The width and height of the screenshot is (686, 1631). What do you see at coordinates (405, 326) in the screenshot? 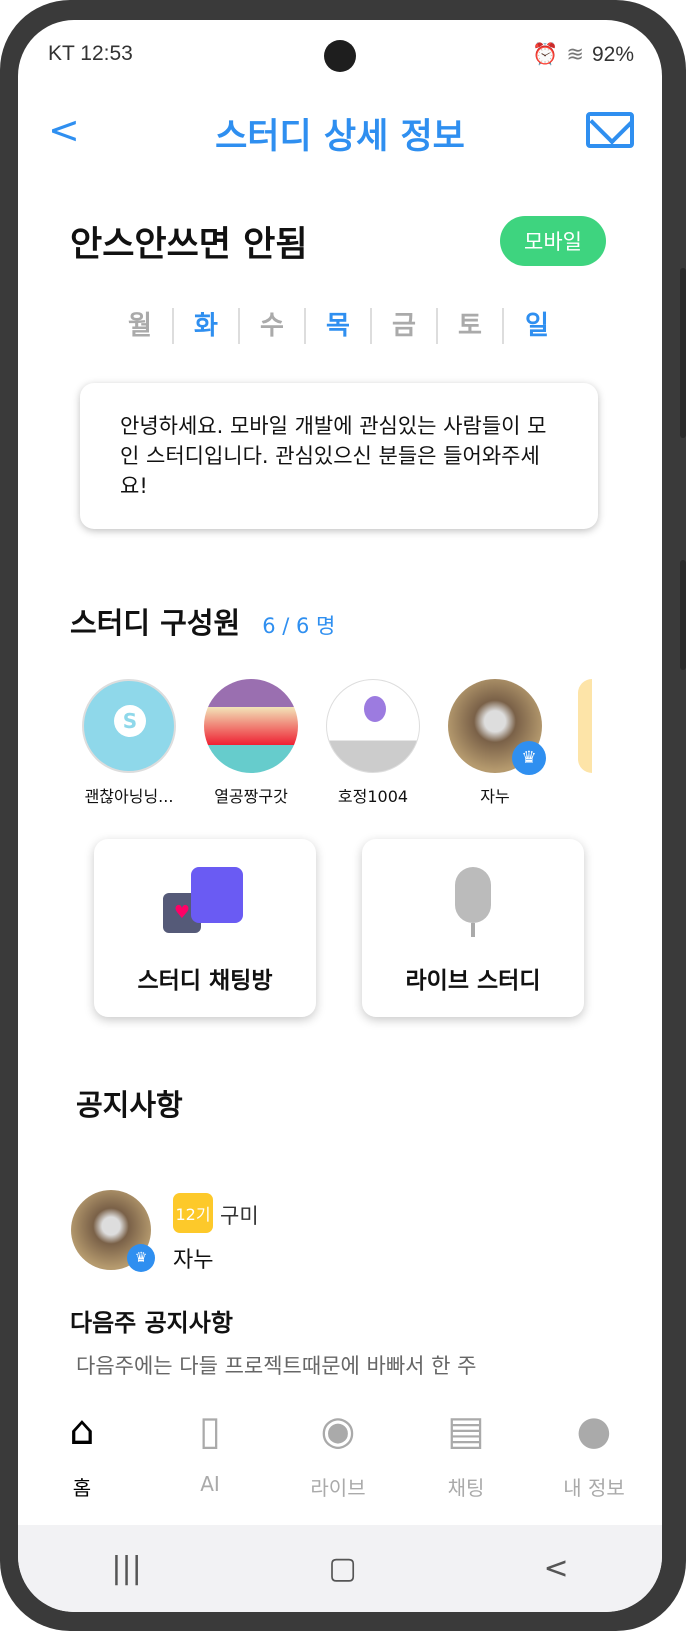
I see `day-fri: 금` at bounding box center [405, 326].